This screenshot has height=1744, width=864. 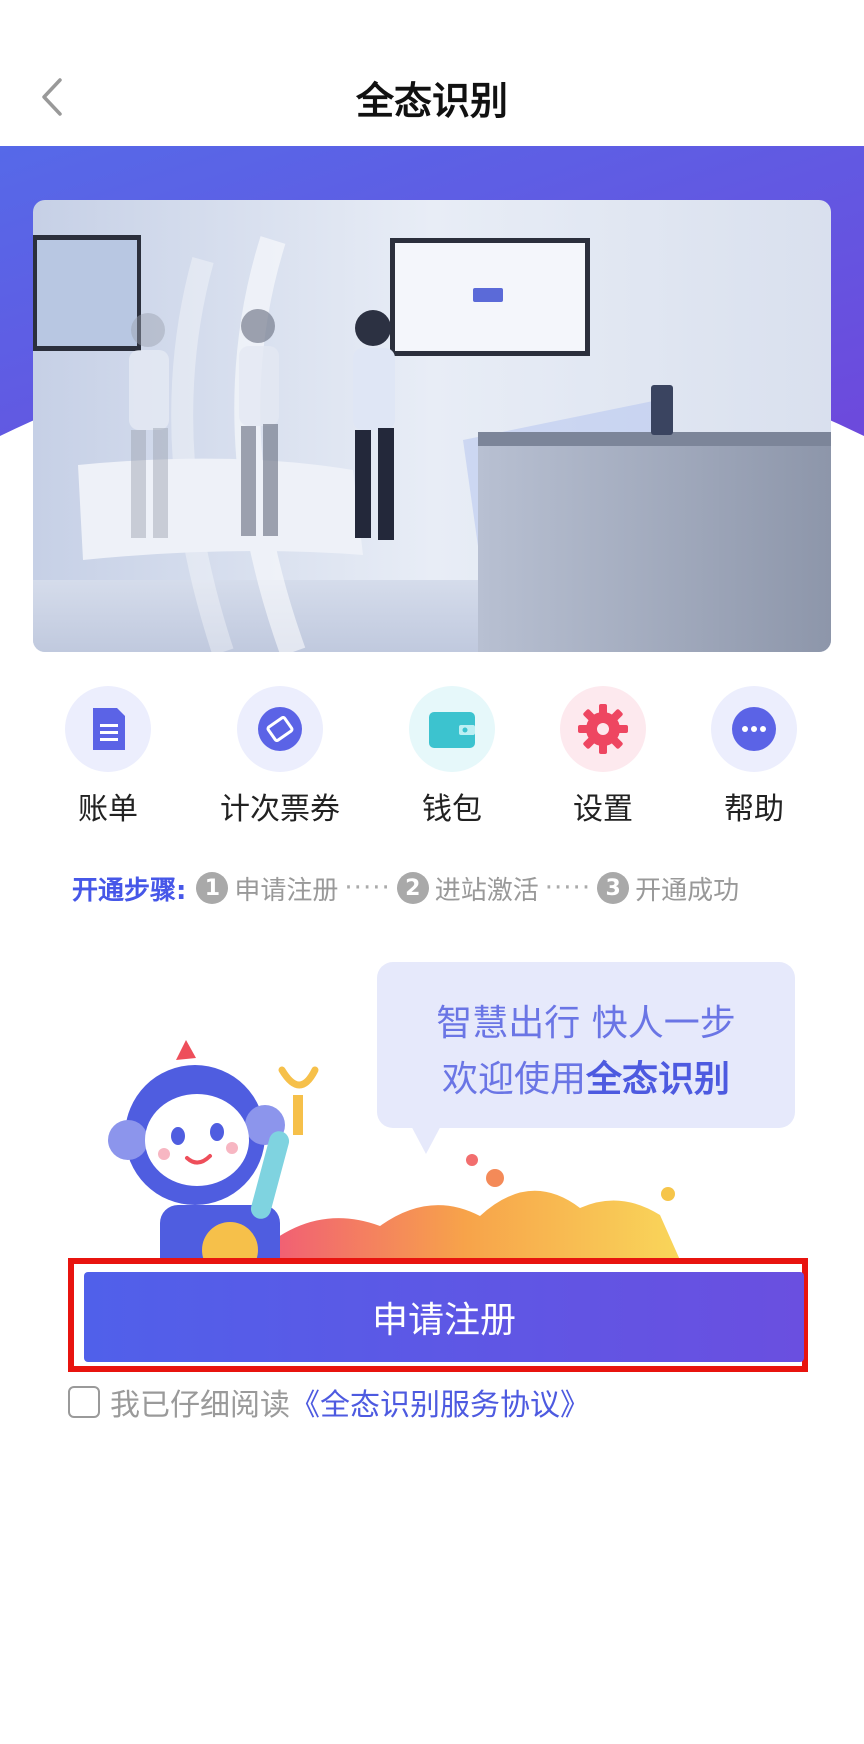 What do you see at coordinates (108, 809) in the screenshot?
I see `quick-action-label: 账单` at bounding box center [108, 809].